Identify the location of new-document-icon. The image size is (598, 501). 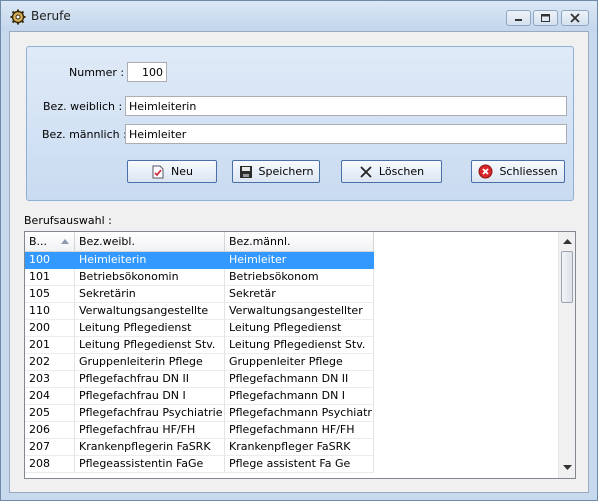
(158, 171).